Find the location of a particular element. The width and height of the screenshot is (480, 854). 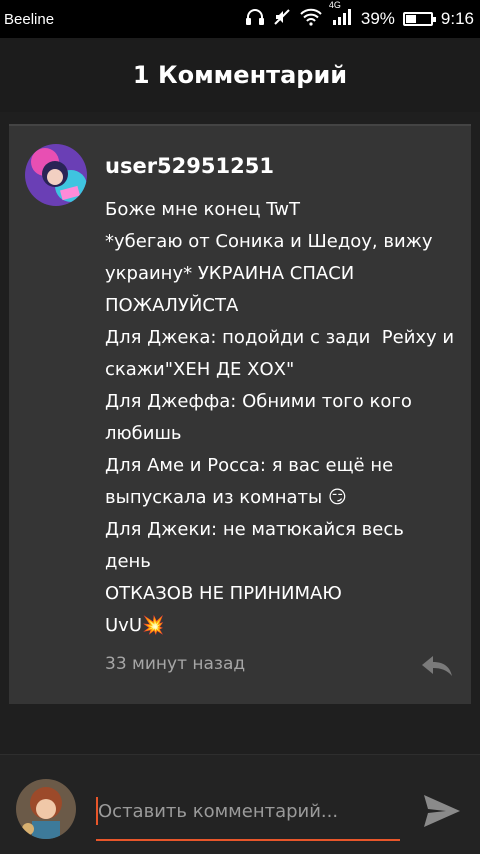

comment-input-wrapper is located at coordinates (248, 815).